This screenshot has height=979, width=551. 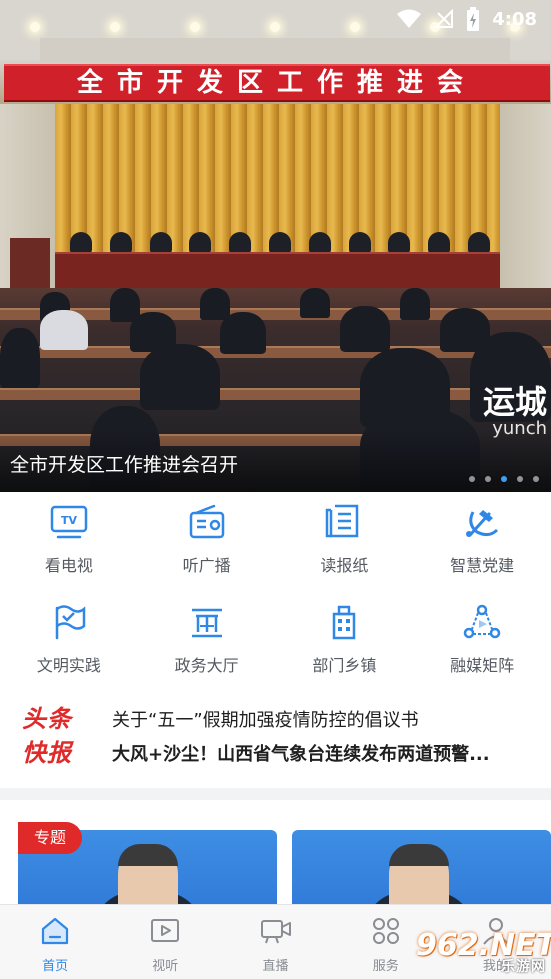 I want to click on no-sim-icon, so click(x=444, y=19).